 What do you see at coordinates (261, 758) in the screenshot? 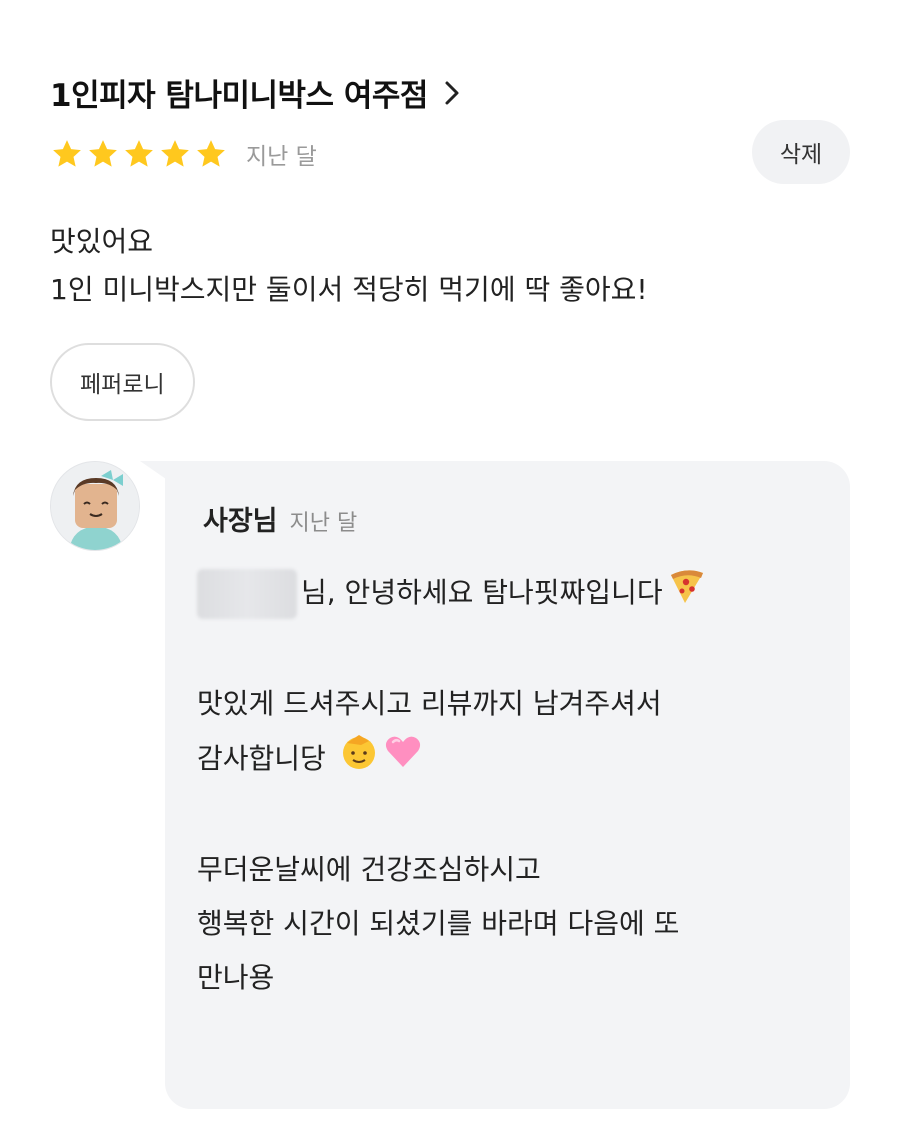
I see `reply-thanks: 감사합니당` at bounding box center [261, 758].